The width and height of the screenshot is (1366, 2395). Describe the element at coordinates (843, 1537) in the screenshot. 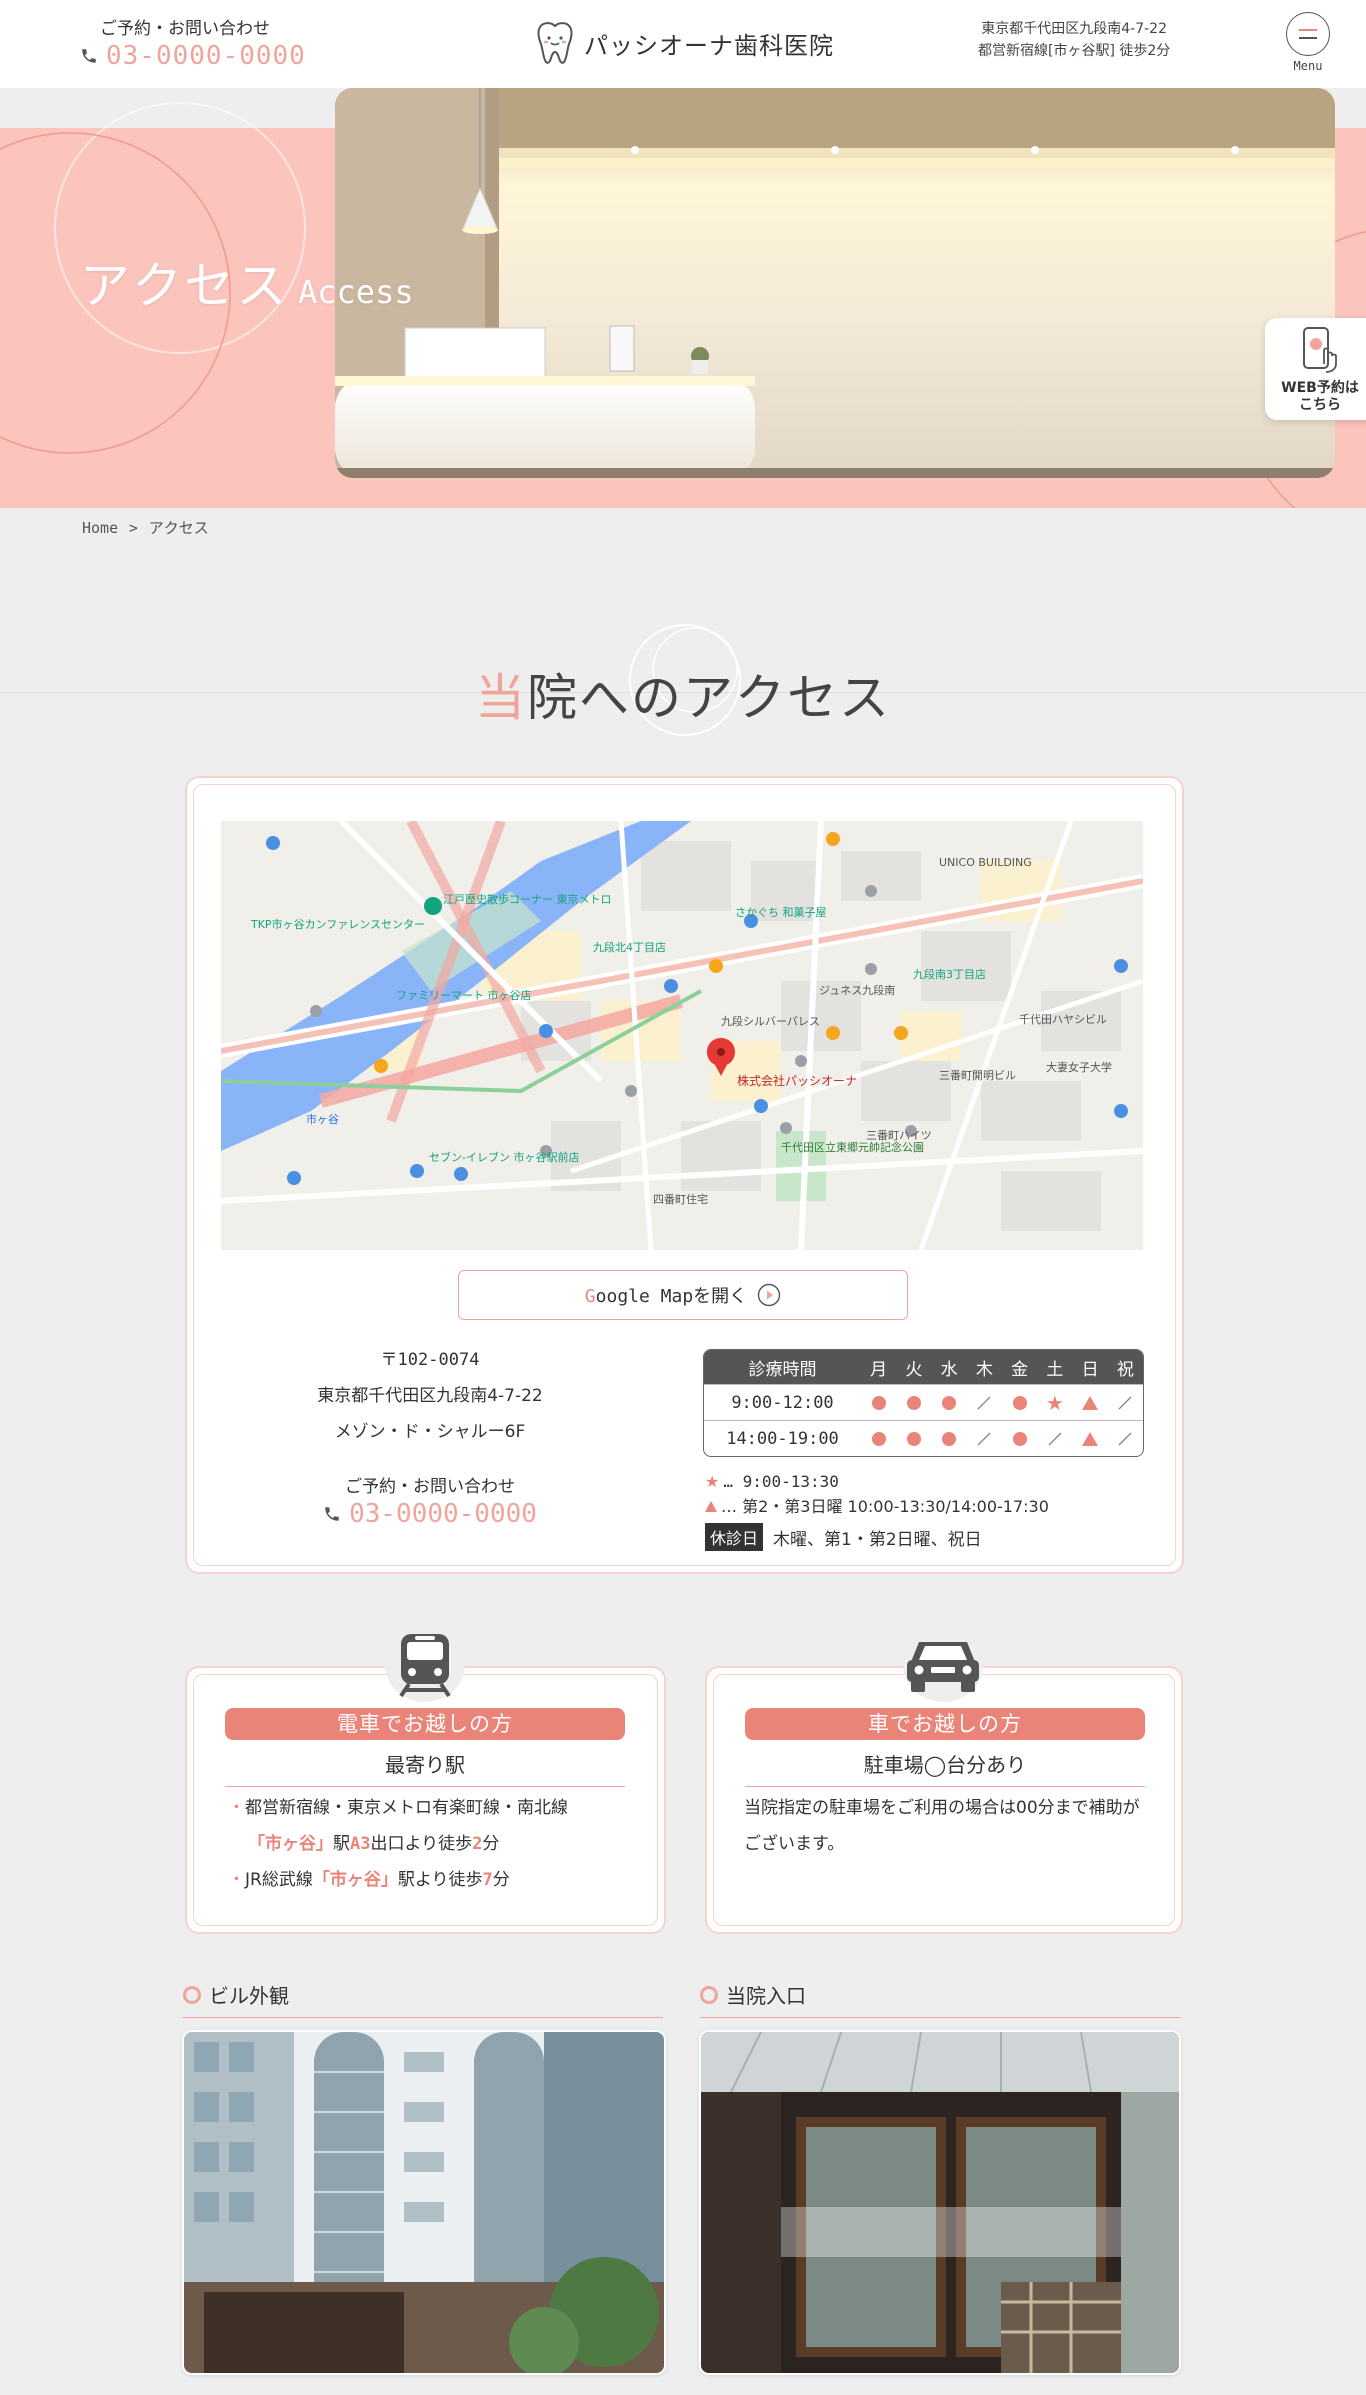

I see `closed-days: 休診日 木曜、第1・第2日曜、祝日` at that location.